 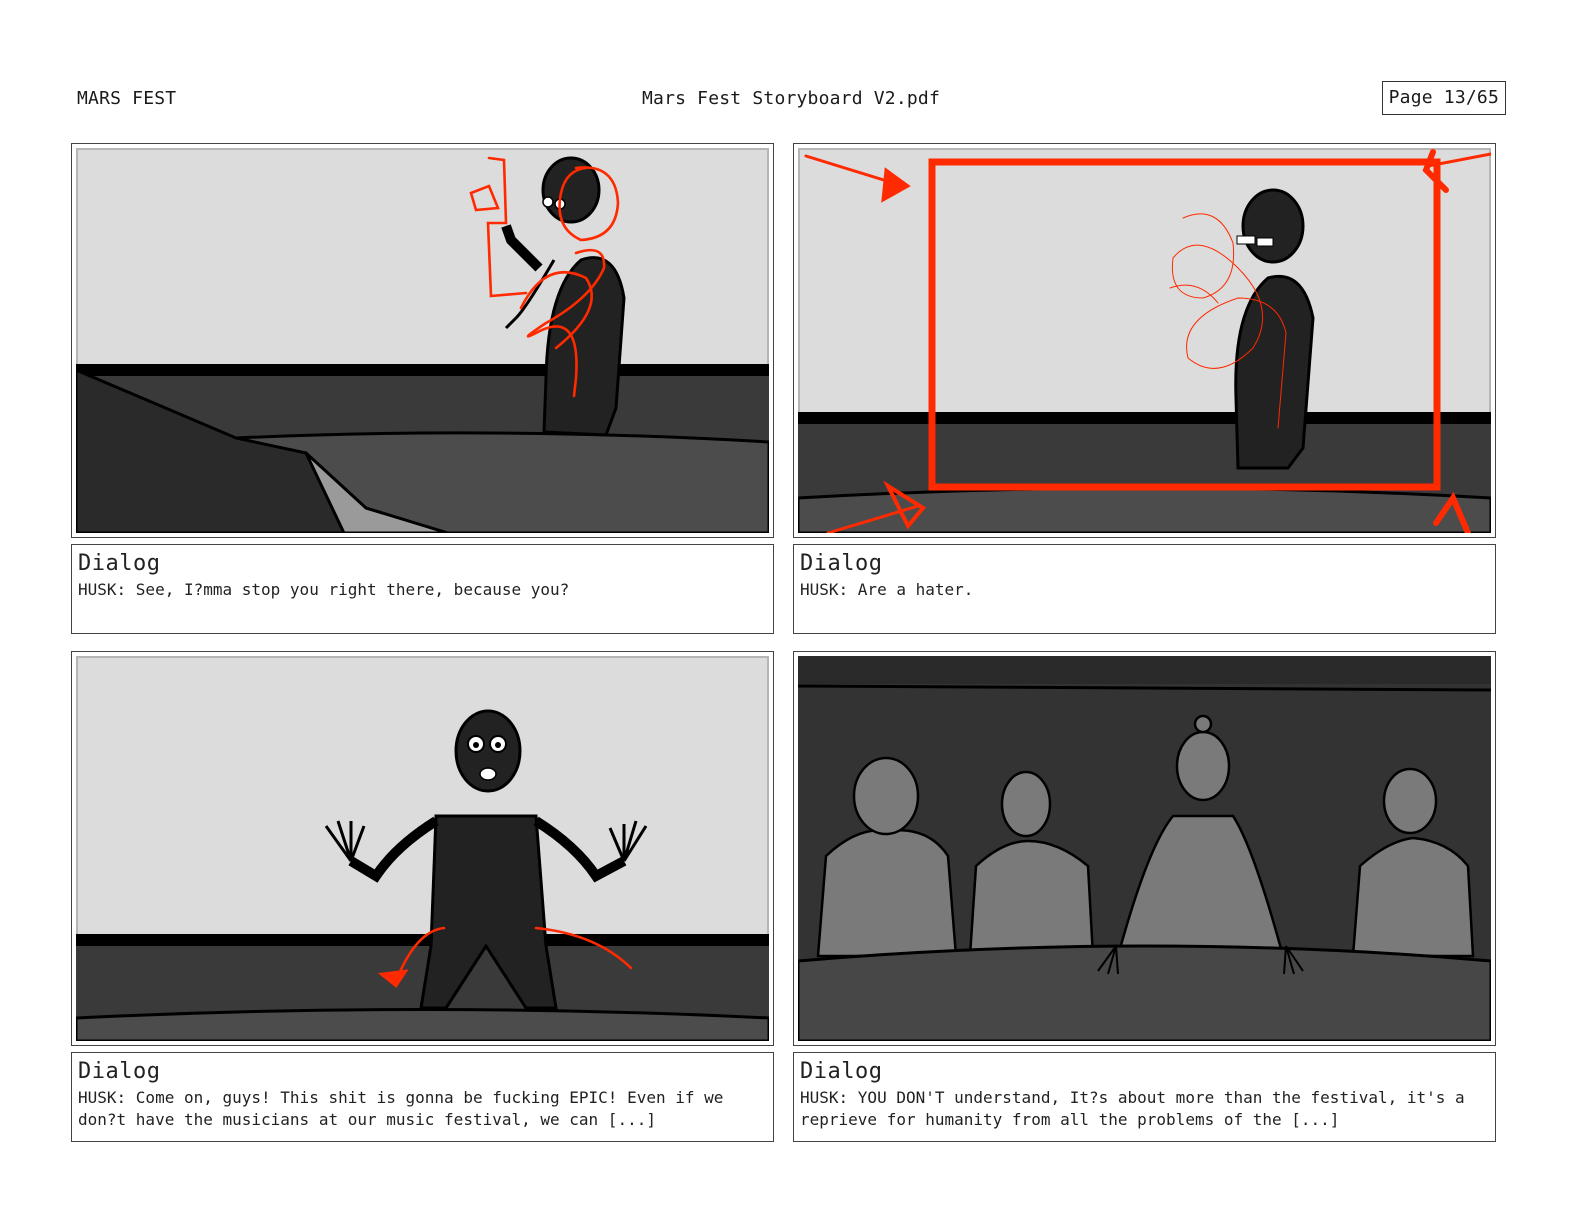 I want to click on panel-3-illustration, so click(x=422, y=848).